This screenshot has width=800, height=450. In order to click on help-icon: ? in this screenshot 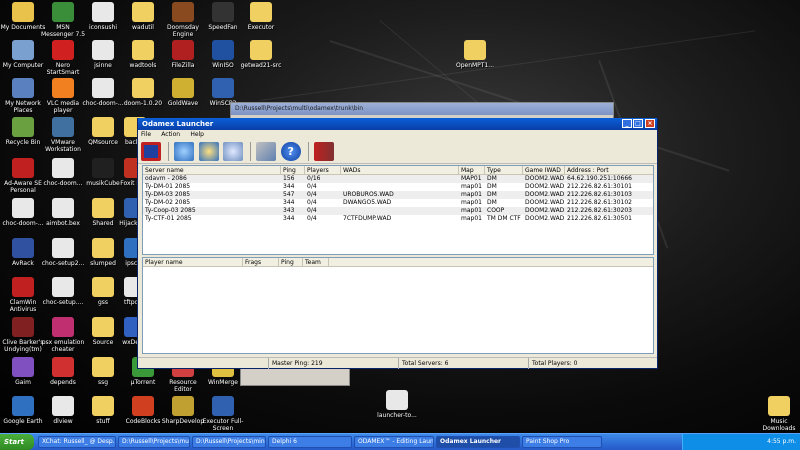, I will do `click(290, 151)`.